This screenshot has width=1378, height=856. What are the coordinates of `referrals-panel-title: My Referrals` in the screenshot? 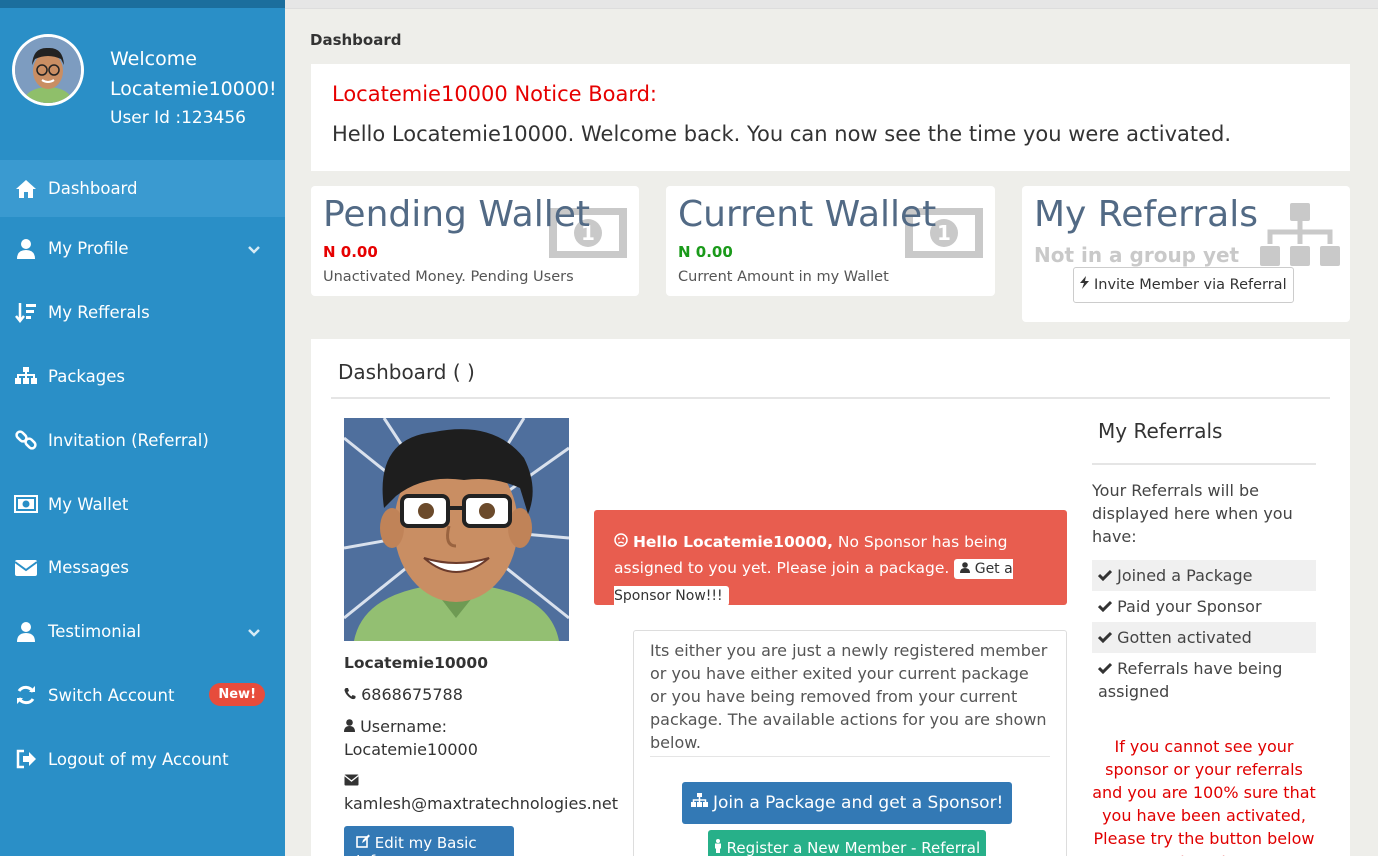 It's located at (1160, 431).